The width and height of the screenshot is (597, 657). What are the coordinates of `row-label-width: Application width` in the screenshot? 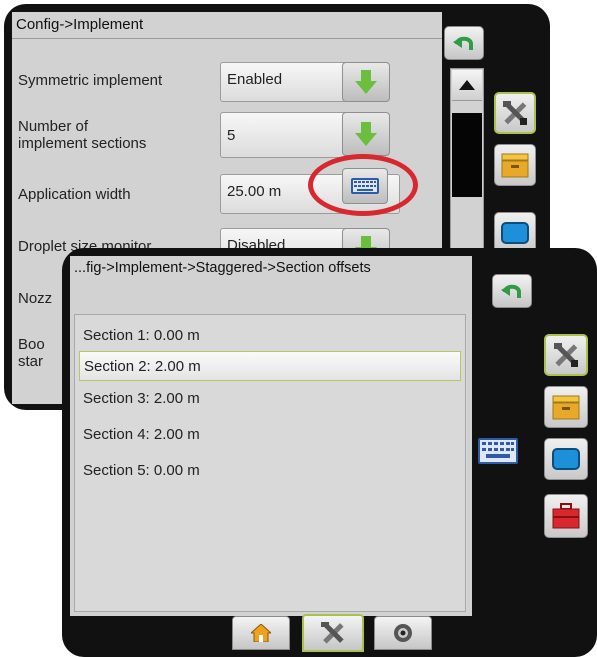 It's located at (74, 194).